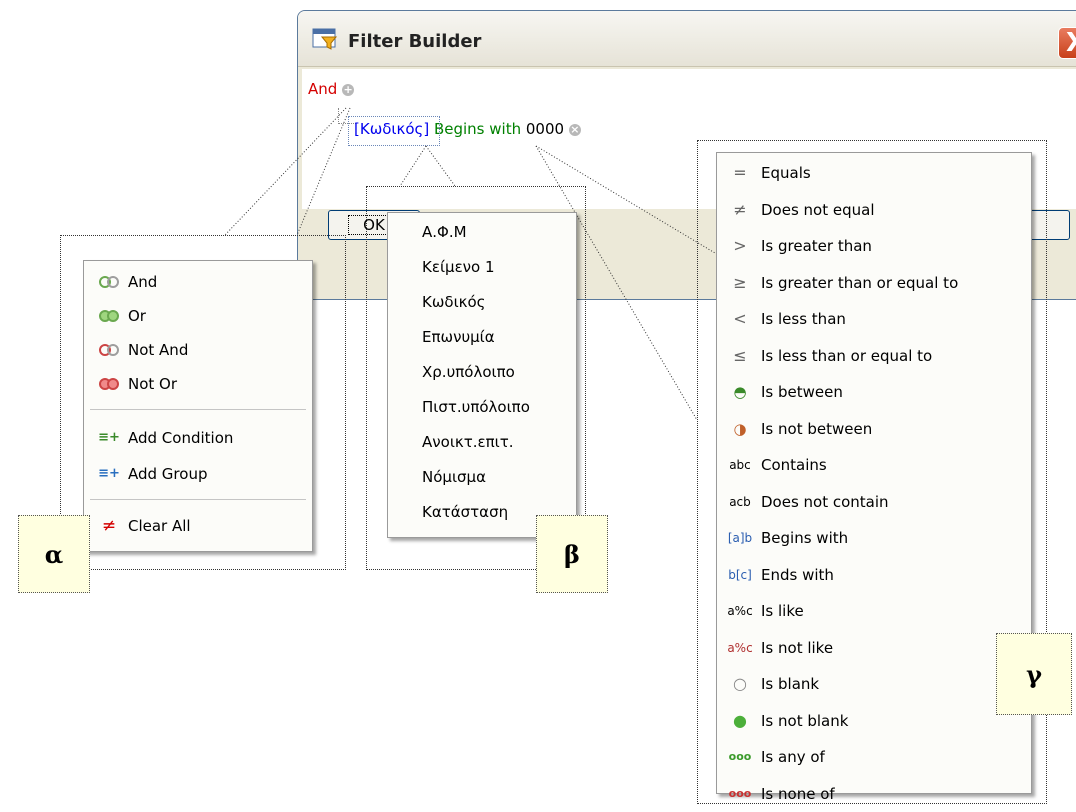 The image size is (1076, 812). Describe the element at coordinates (740, 319) in the screenshot. I see `less-than-icon: <` at that location.